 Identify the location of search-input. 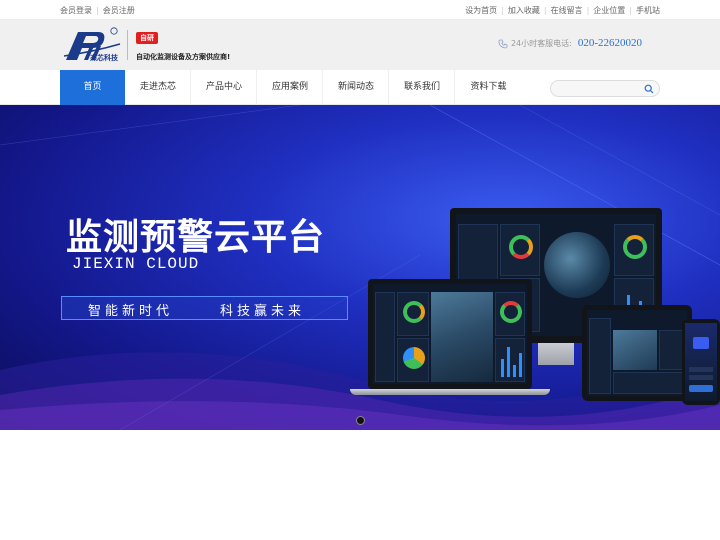
(599, 89).